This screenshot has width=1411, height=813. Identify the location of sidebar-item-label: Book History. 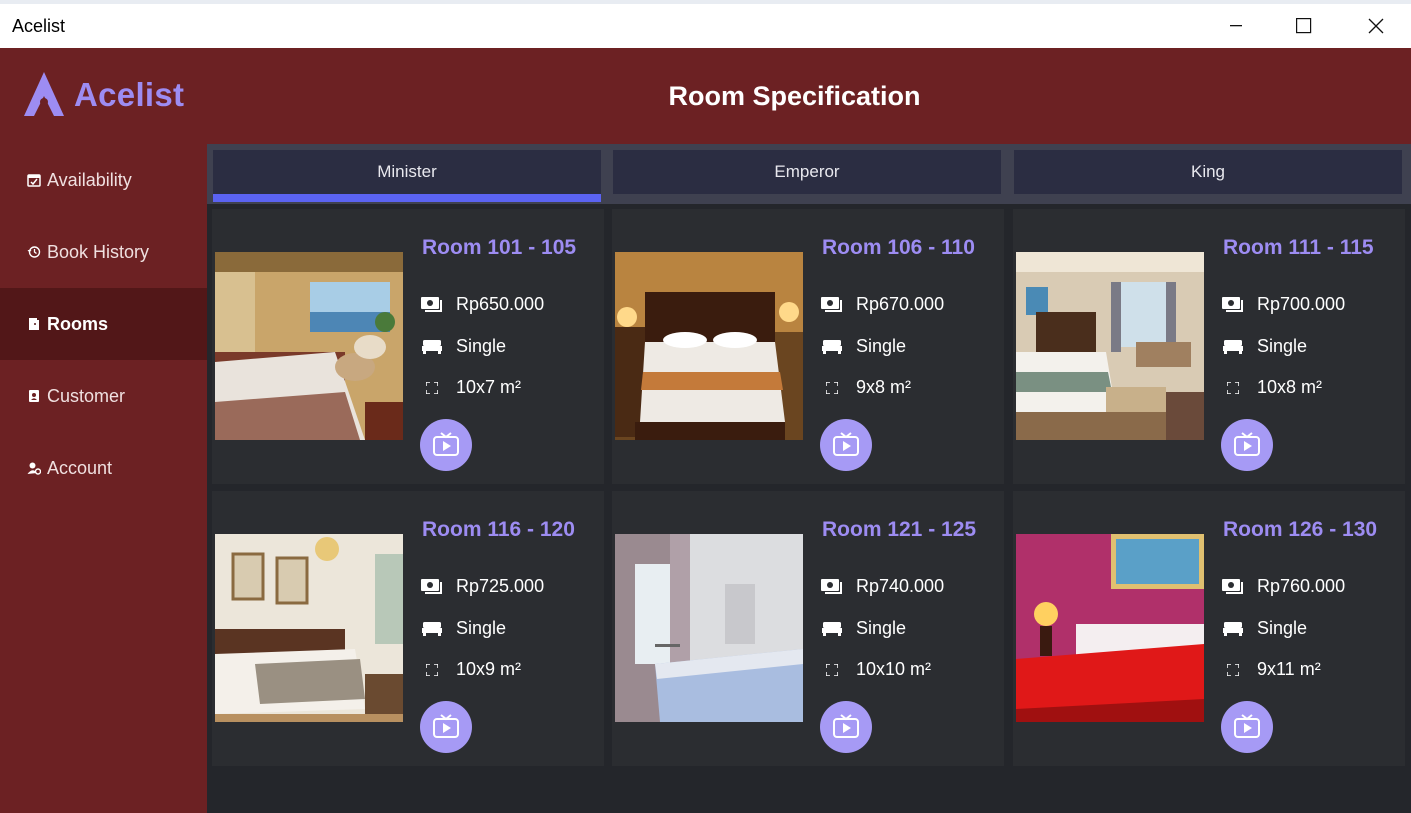
(98, 251).